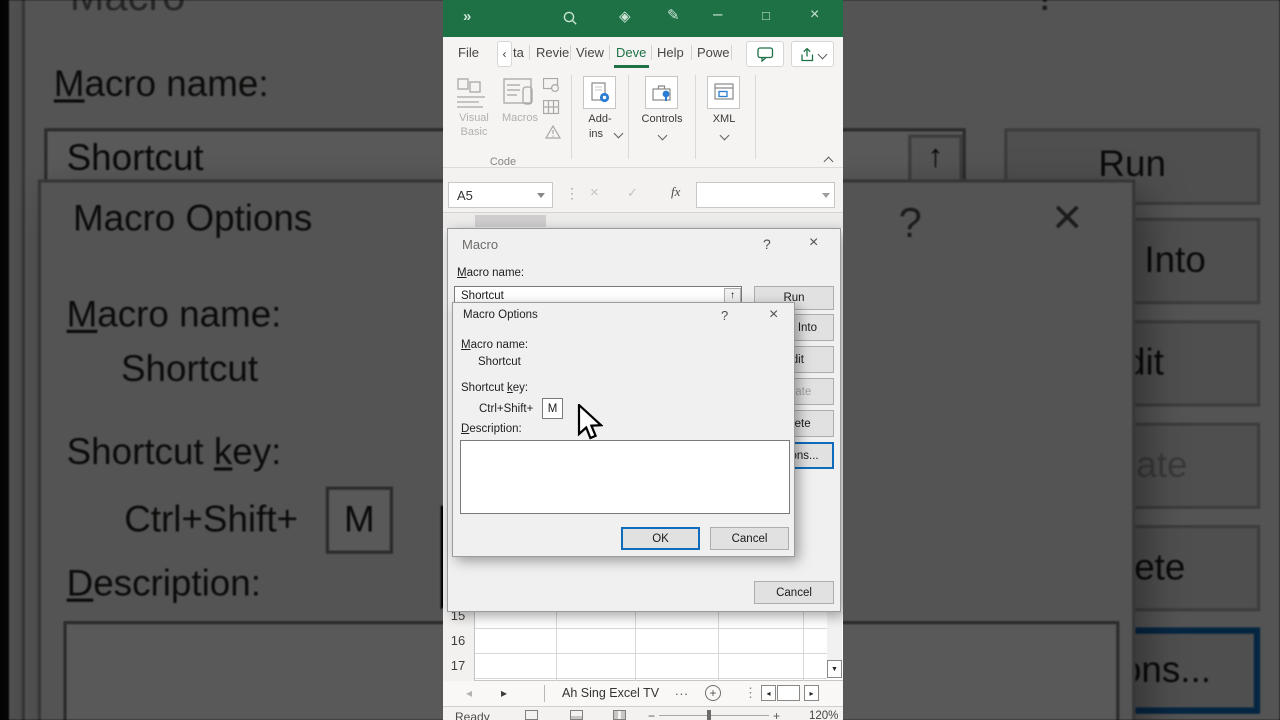 Image resolution: width=1280 pixels, height=720 pixels. What do you see at coordinates (662, 119) in the screenshot?
I see `controls-button: Controls` at bounding box center [662, 119].